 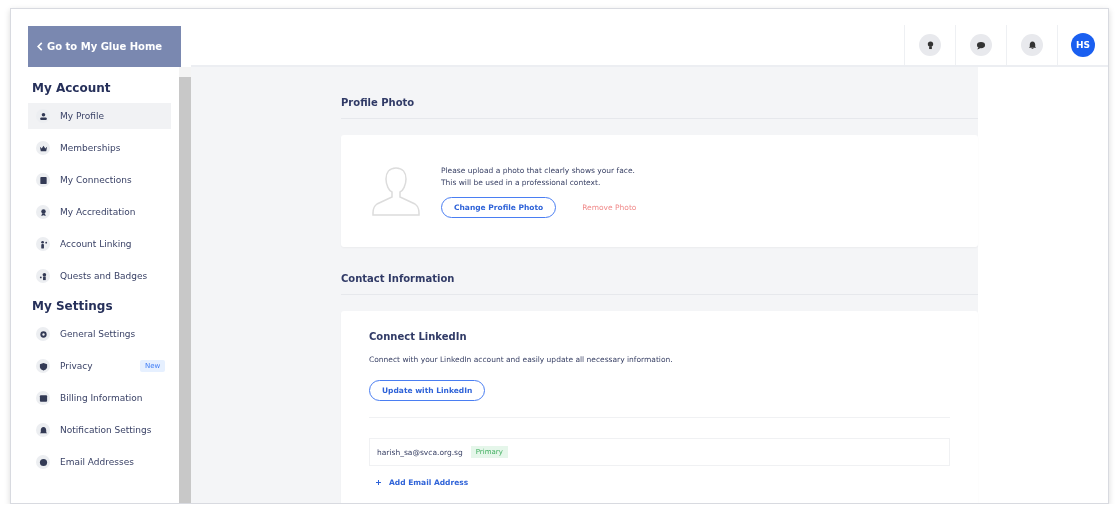 What do you see at coordinates (104, 276) in the screenshot?
I see `sidebar-item-label: Quests and Badges` at bounding box center [104, 276].